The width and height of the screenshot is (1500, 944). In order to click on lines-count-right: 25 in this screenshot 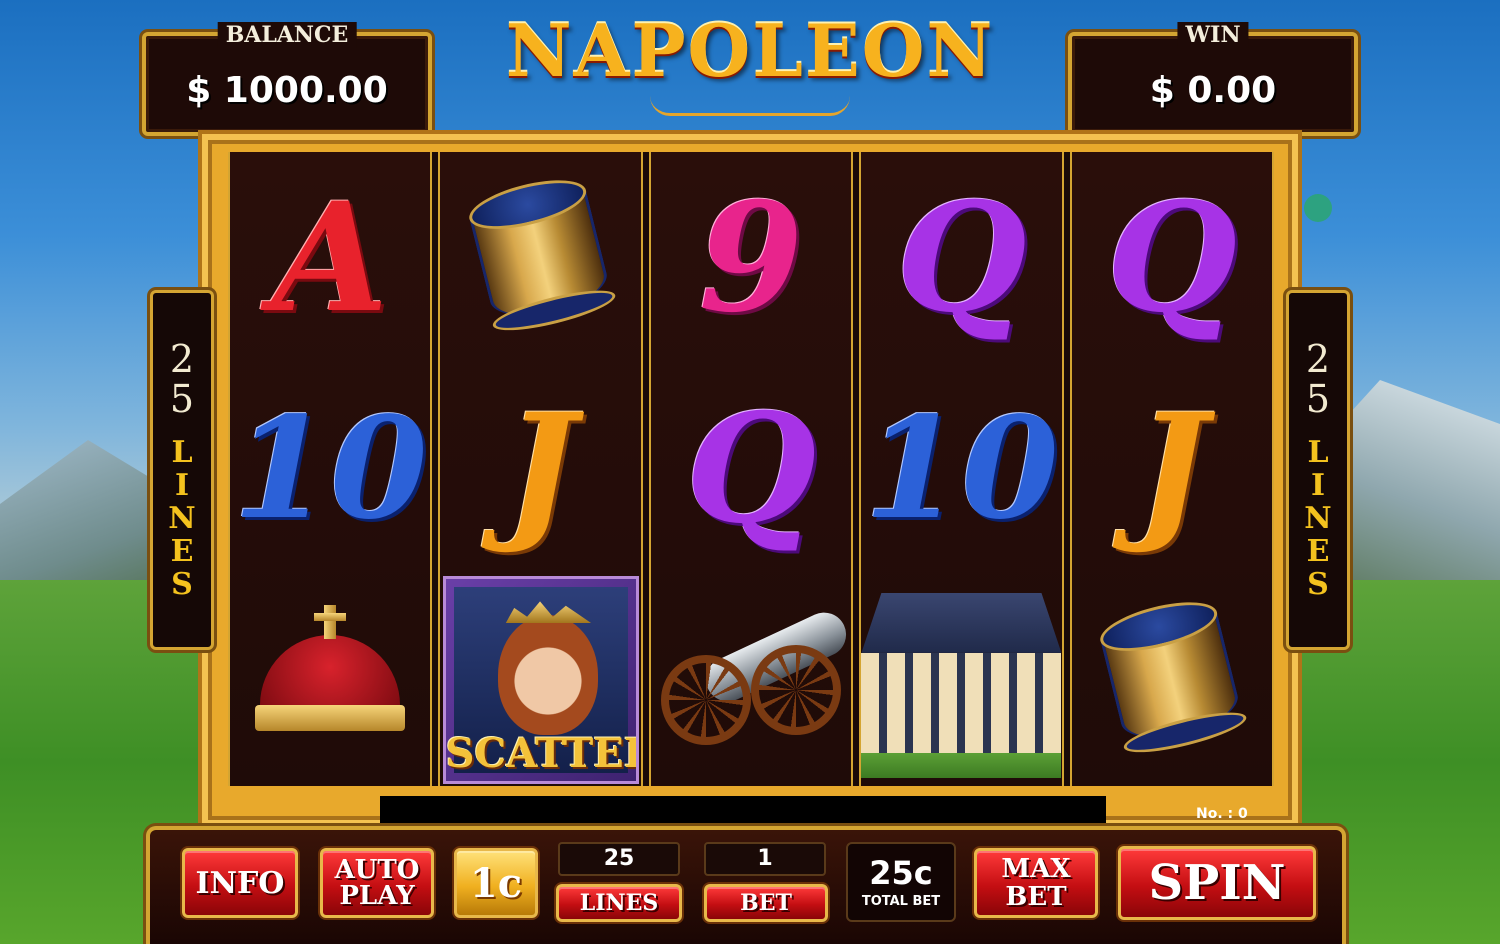, I will do `click(1318, 377)`.